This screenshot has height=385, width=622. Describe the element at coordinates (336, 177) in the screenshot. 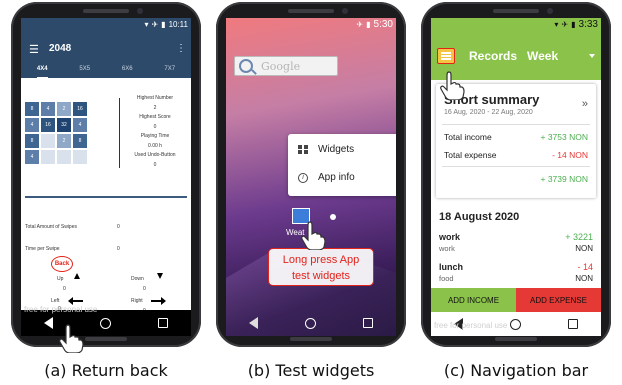

I see `menu-item-app-info-label: App info` at that location.